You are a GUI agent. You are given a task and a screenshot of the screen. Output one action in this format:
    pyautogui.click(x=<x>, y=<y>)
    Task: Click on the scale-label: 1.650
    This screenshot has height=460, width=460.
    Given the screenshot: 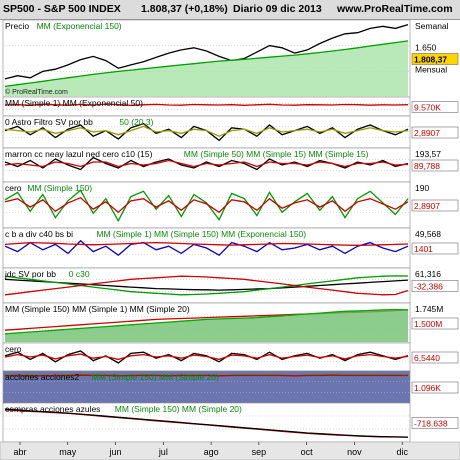 What is the action you would take?
    pyautogui.click(x=426, y=48)
    